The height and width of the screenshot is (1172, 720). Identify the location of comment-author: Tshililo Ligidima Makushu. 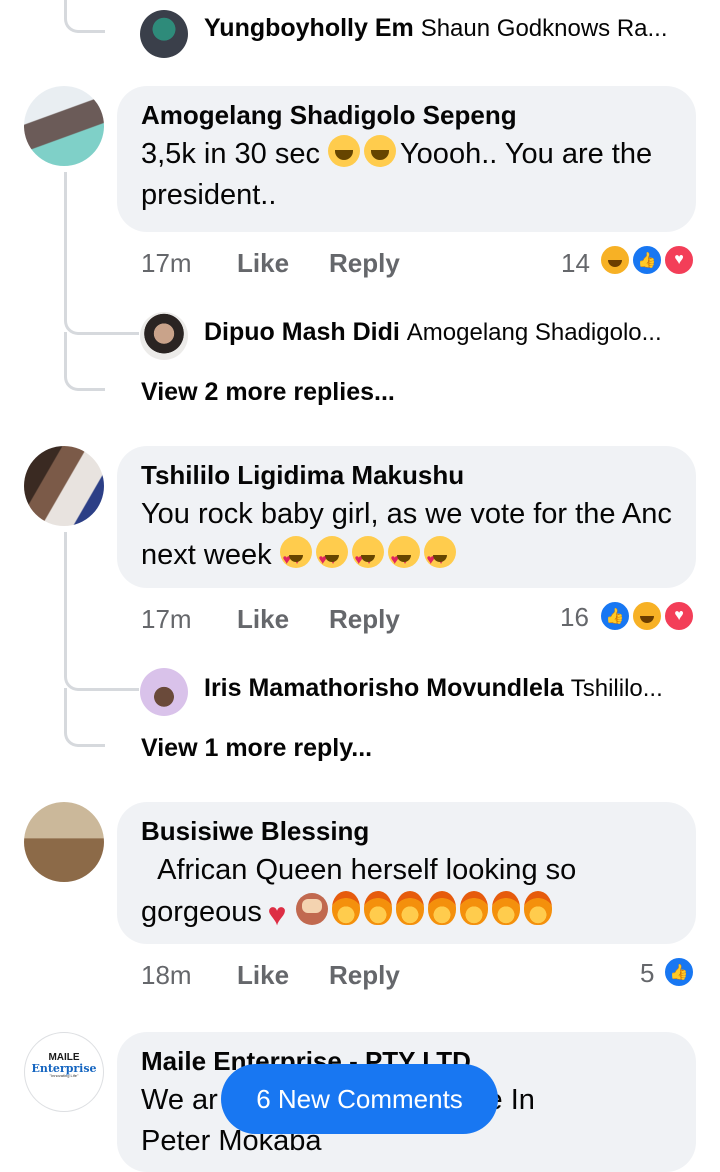
(406, 475).